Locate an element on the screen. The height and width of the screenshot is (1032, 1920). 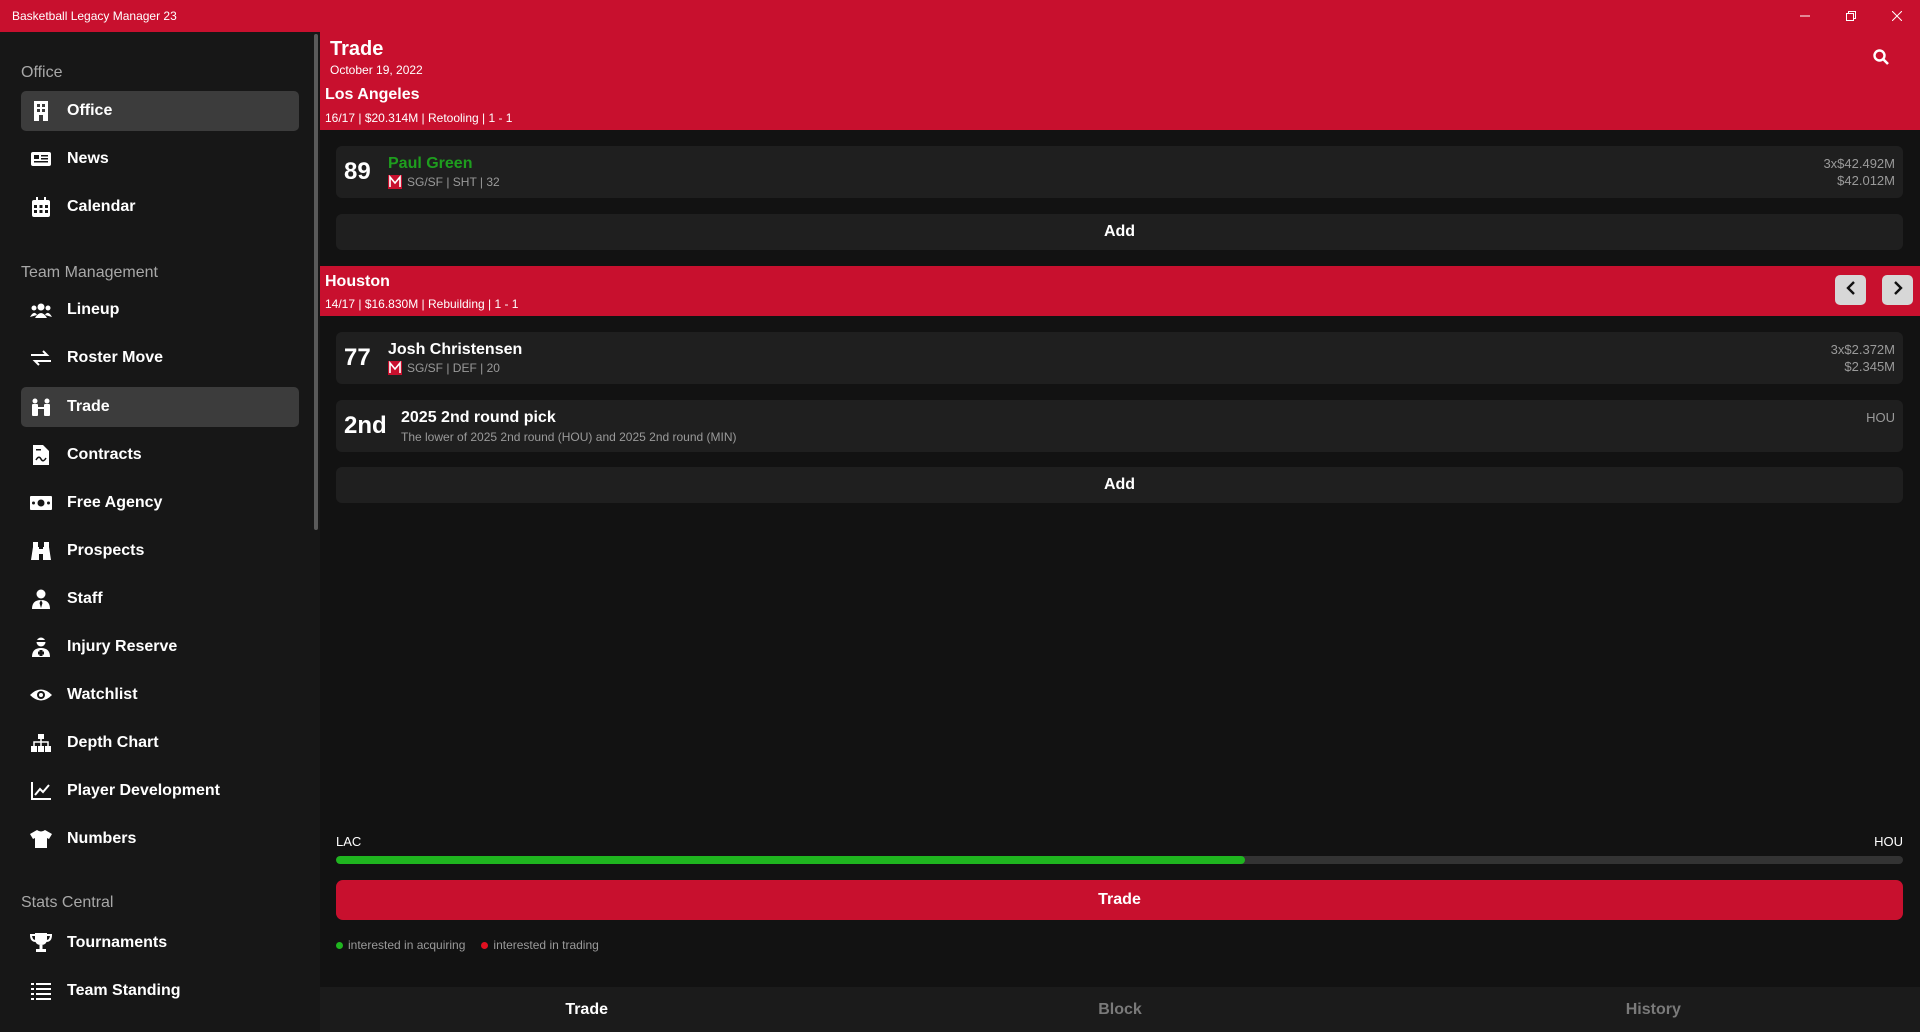
sidebar-item-label: Team Standing is located at coordinates (124, 990).